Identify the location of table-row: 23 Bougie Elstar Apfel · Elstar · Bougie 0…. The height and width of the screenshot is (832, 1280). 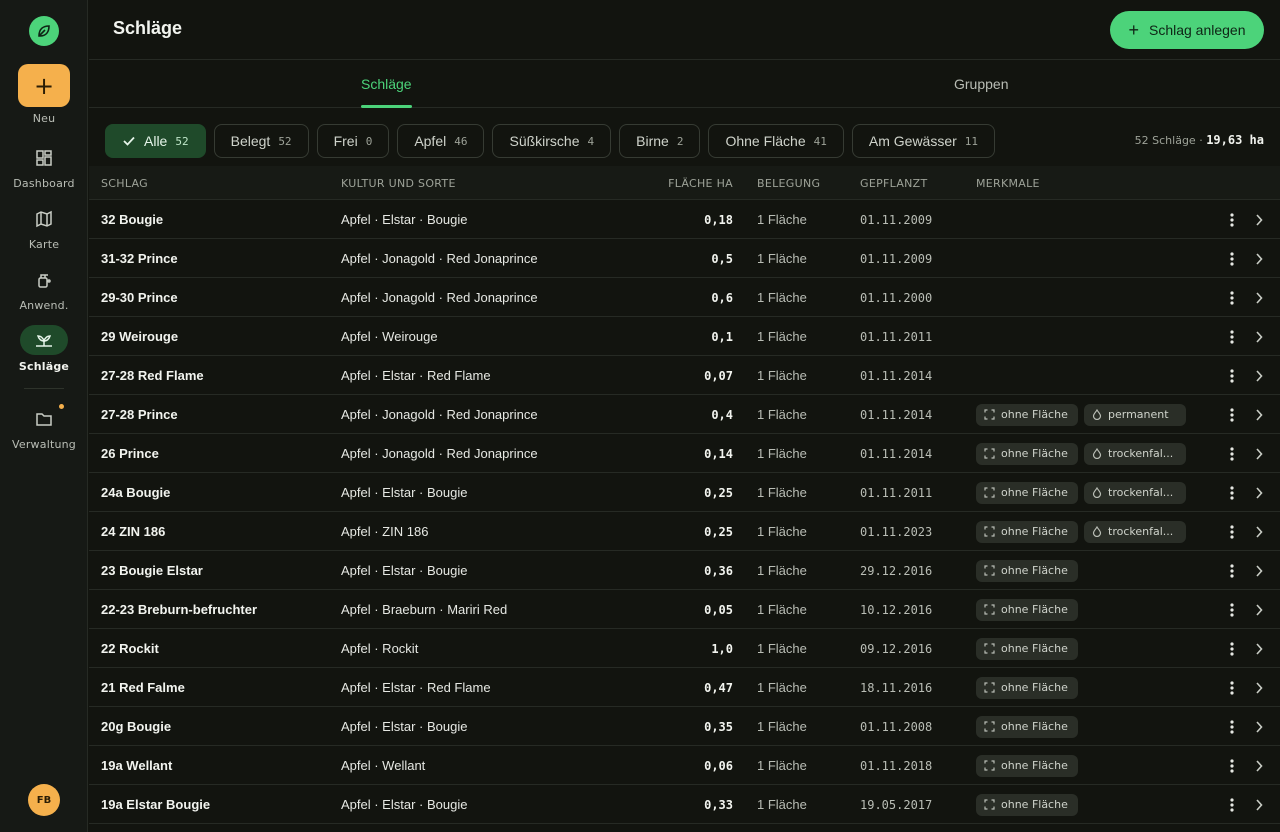
(684, 570).